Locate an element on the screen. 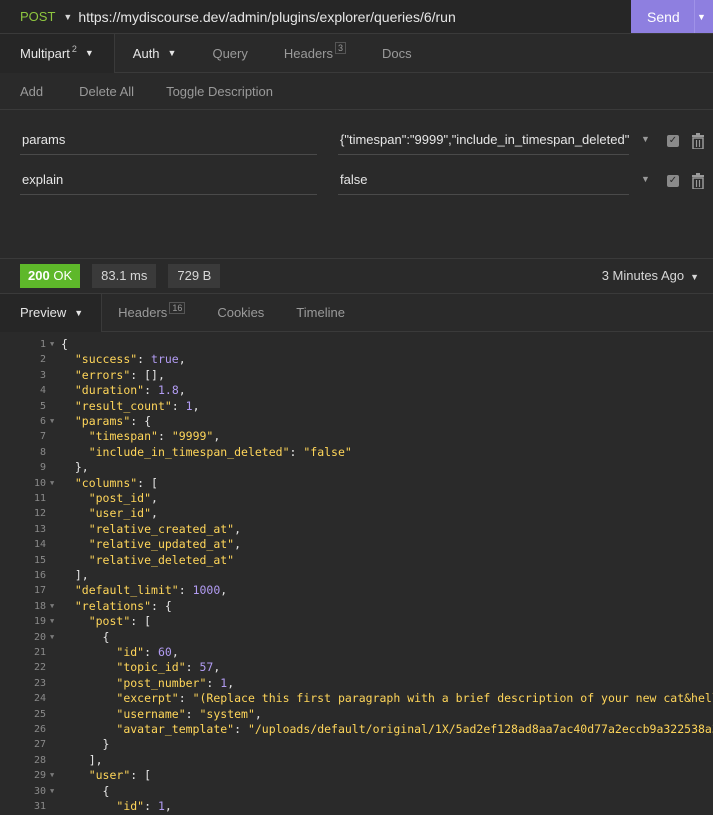 This screenshot has height=815, width=713. tab-cookies: Cookies is located at coordinates (240, 313).